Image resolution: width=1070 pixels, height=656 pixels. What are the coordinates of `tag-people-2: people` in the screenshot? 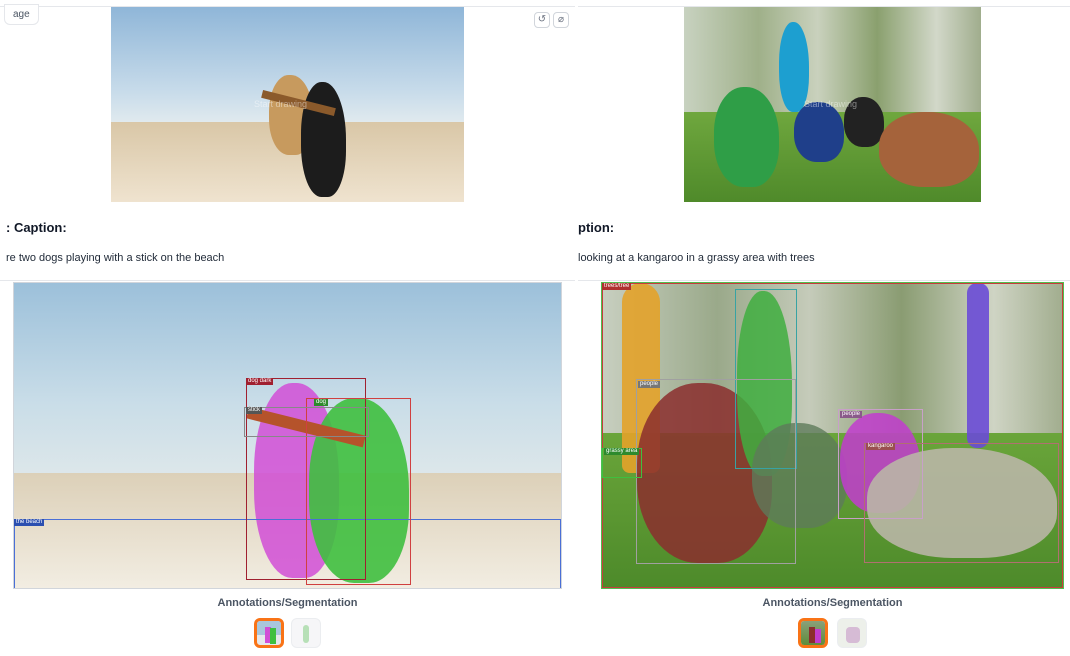 It's located at (851, 414).